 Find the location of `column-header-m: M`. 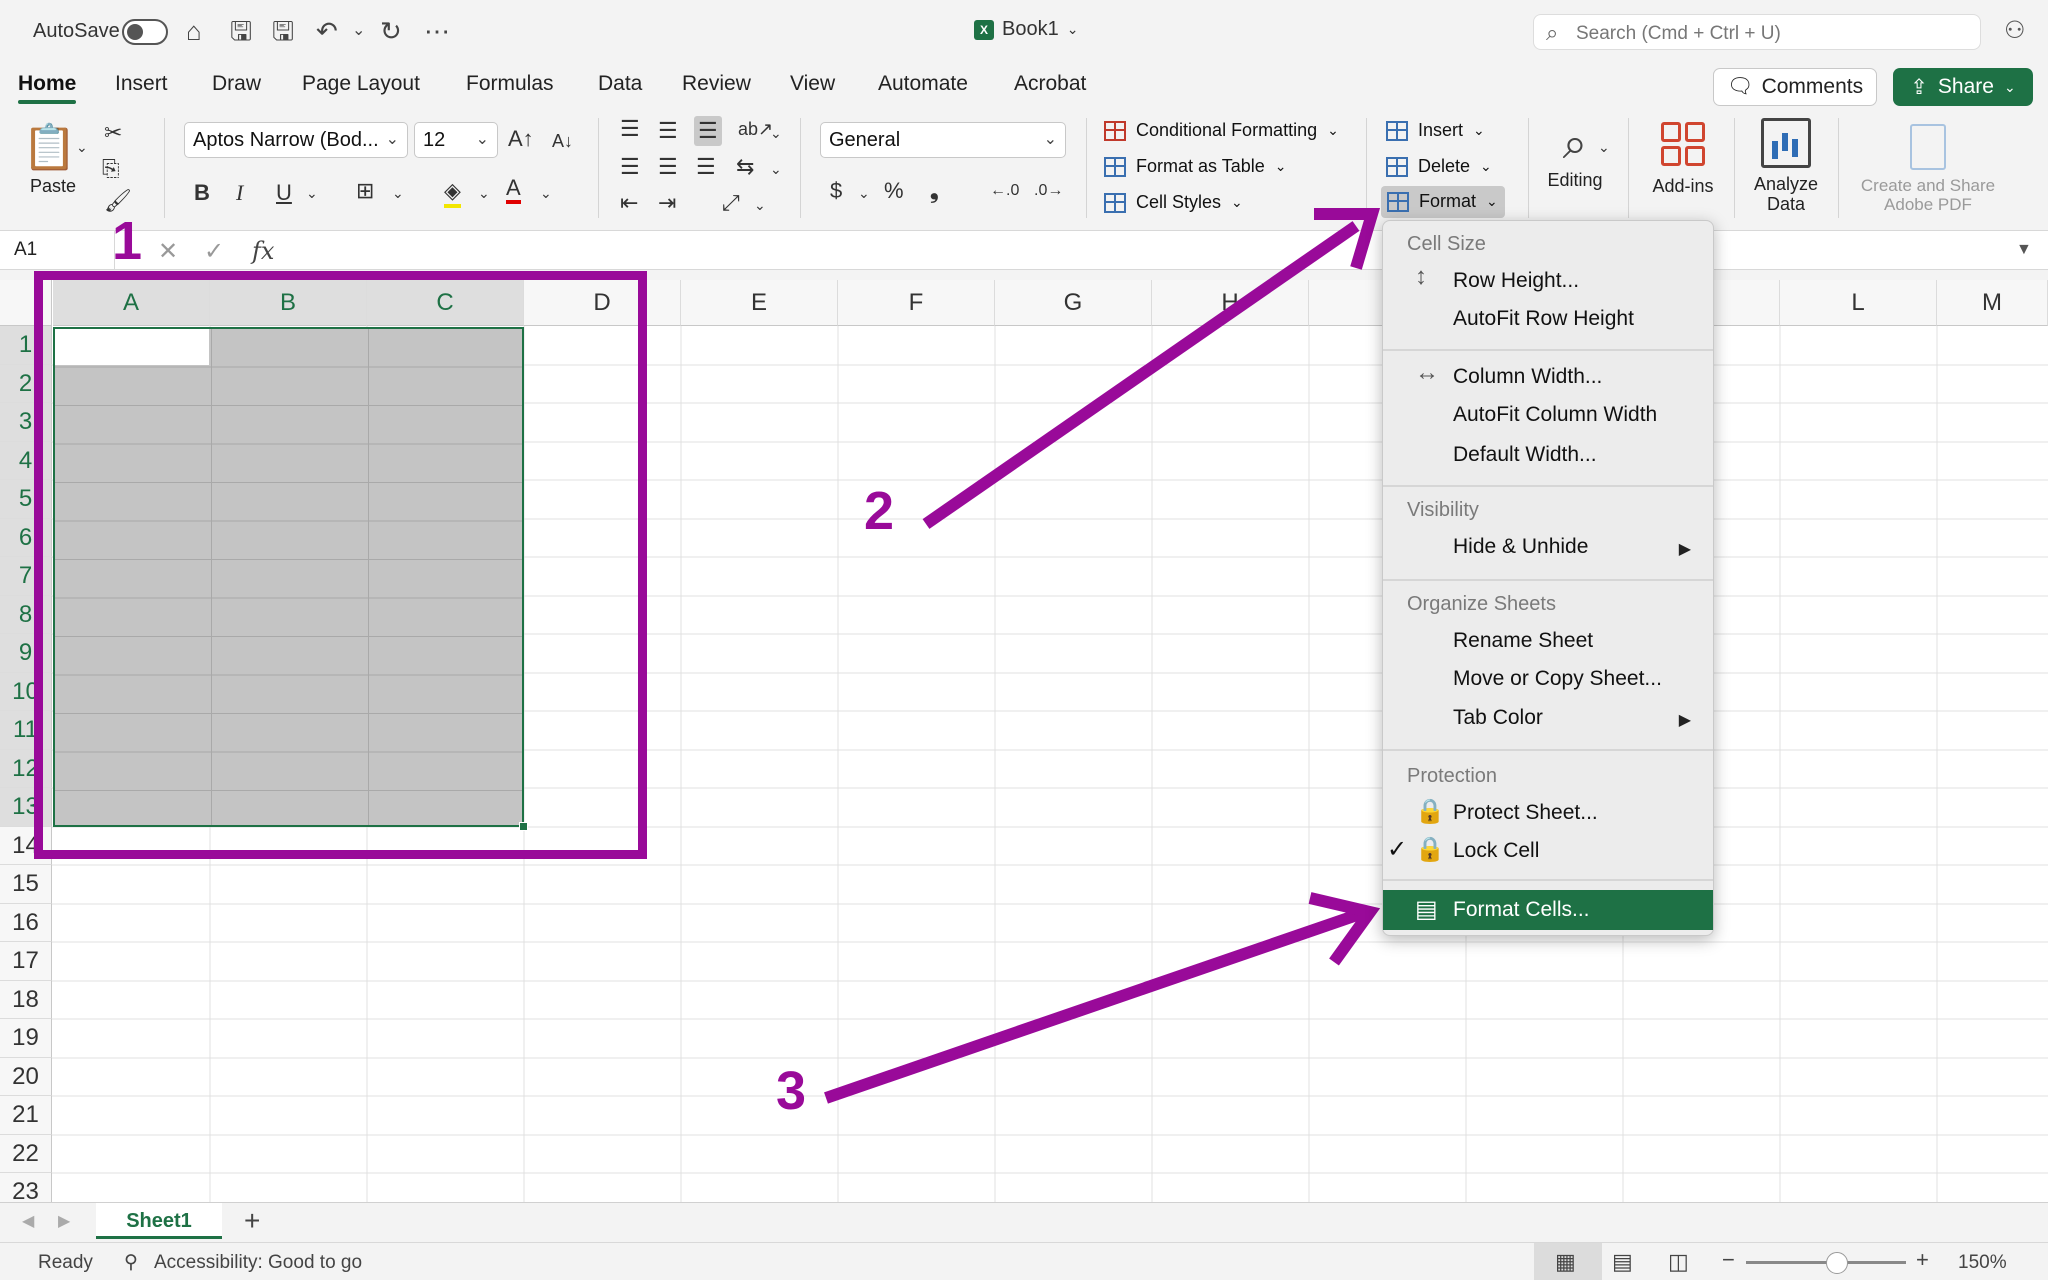

column-header-m: M is located at coordinates (1992, 303).